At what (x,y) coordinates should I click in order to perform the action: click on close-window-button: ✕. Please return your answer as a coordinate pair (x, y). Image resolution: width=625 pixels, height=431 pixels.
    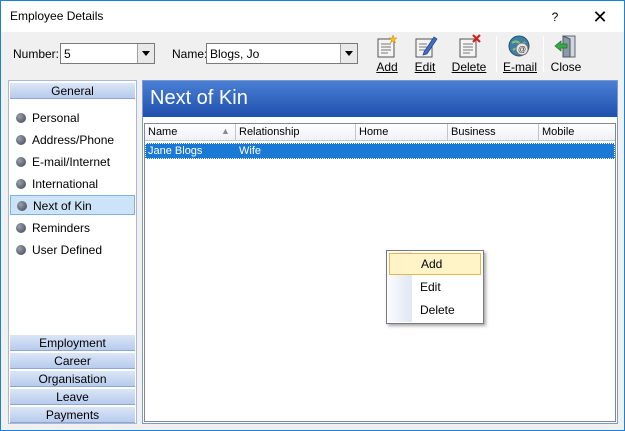
    Looking at the image, I should click on (600, 17).